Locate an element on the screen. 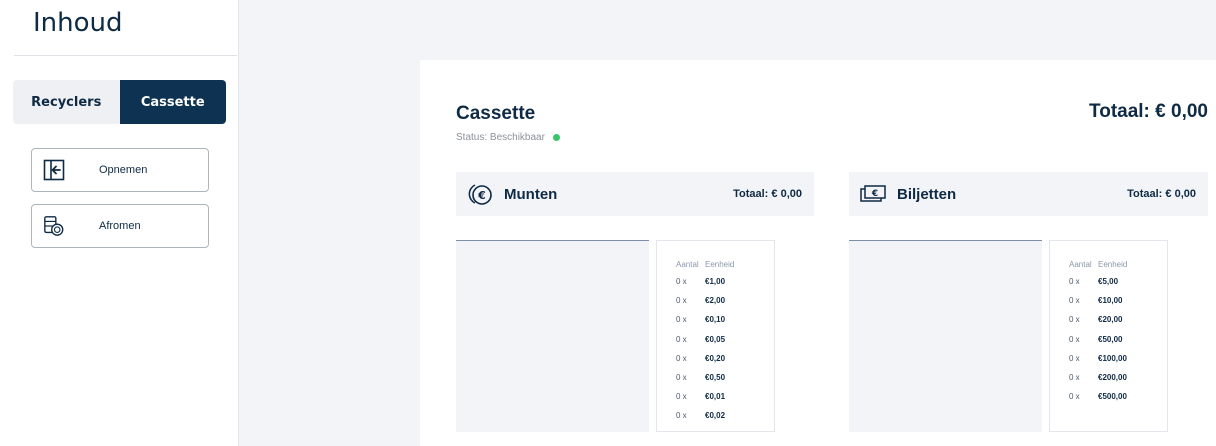 The height and width of the screenshot is (446, 1216). row-unit: €5,00 is located at coordinates (1108, 282).